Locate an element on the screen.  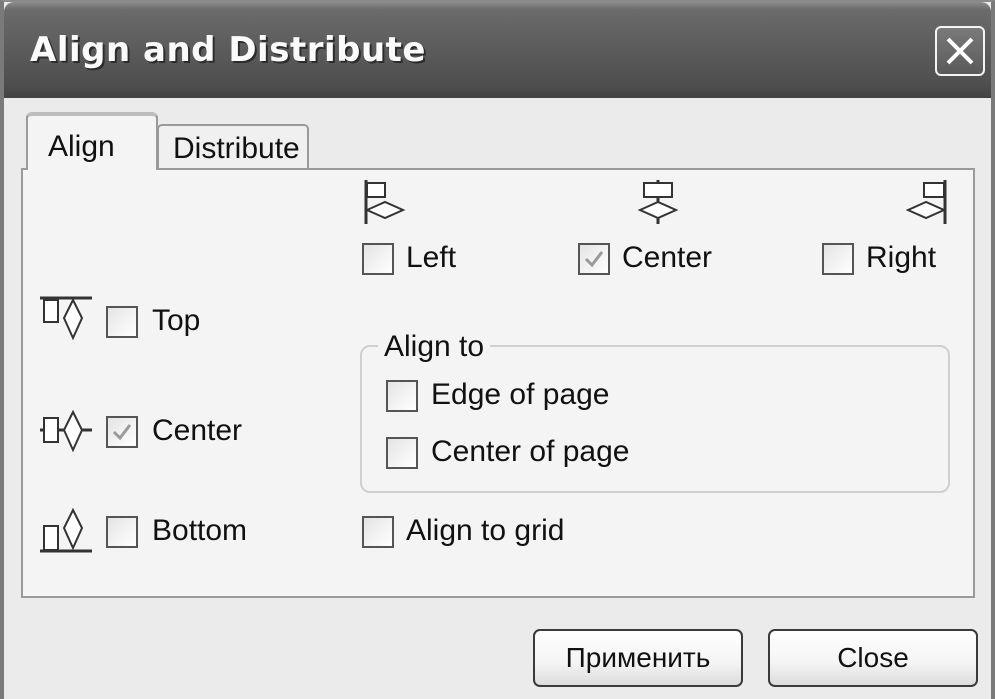
tab-align: Align is located at coordinates (92, 141).